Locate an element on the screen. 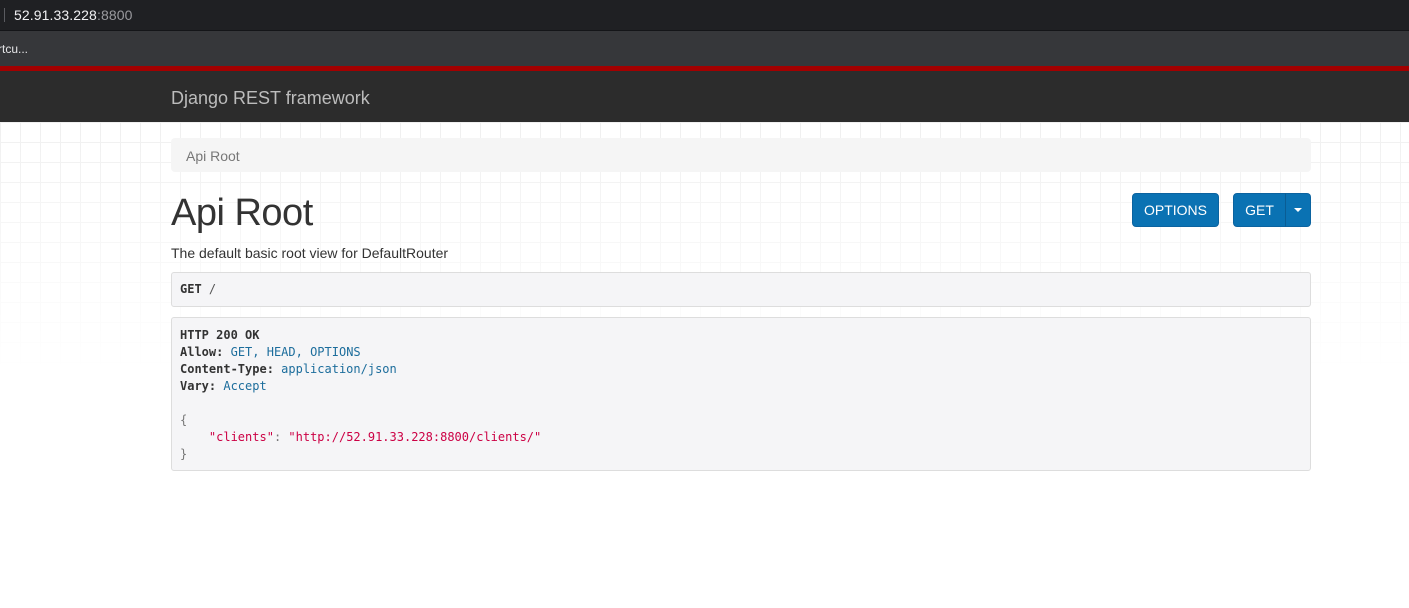 This screenshot has width=1409, height=608. header-name: Content-Type: is located at coordinates (227, 369).